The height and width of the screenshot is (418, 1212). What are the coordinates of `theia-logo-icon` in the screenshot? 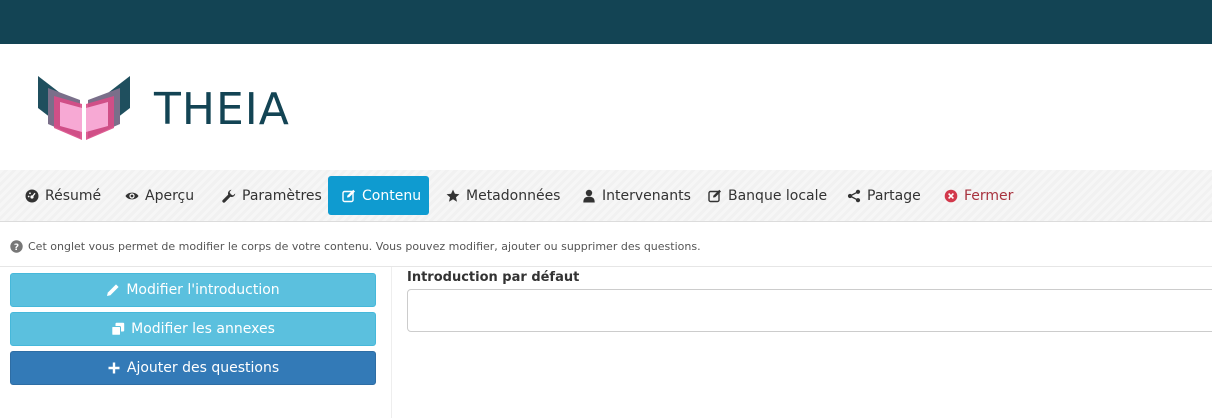 It's located at (84, 106).